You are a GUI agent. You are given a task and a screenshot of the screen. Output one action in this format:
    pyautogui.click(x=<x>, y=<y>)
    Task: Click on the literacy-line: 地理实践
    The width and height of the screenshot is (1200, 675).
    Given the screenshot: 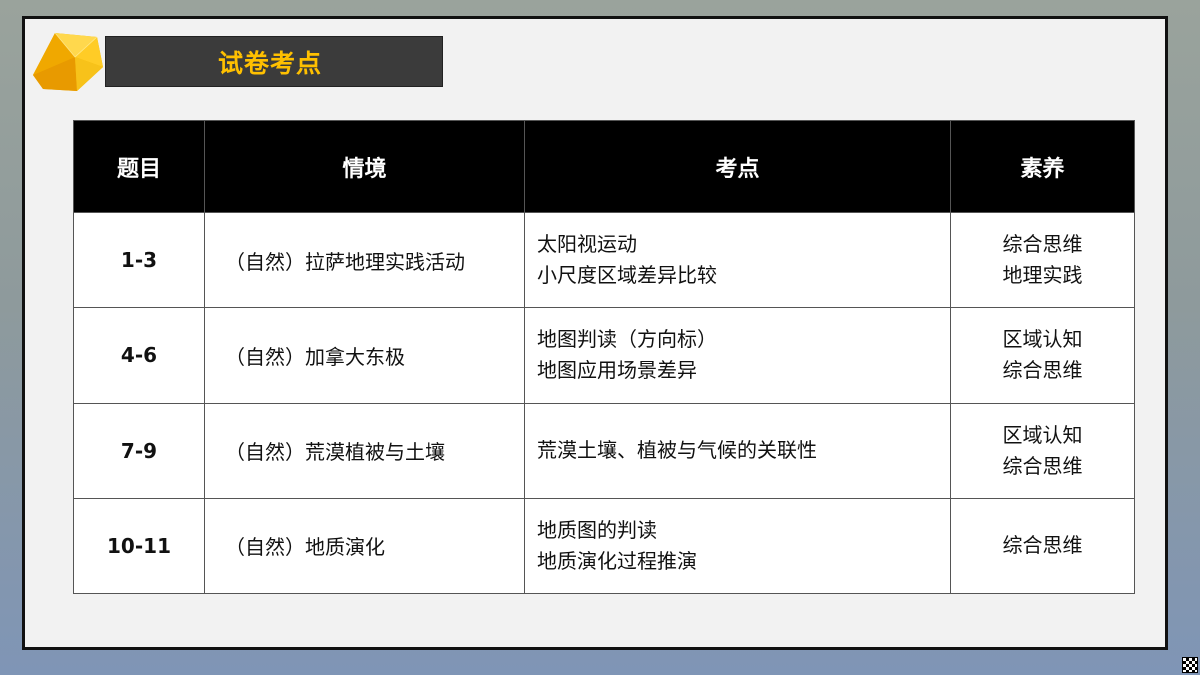 What is the action you would take?
    pyautogui.click(x=1042, y=275)
    